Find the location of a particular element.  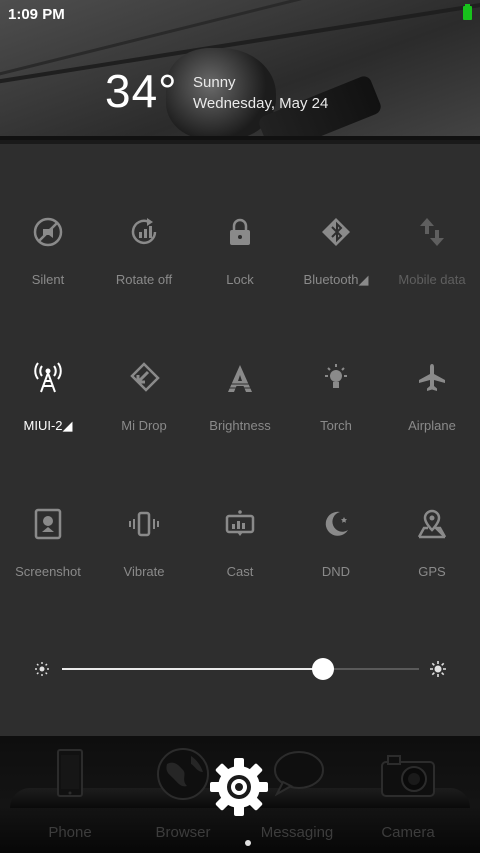

toggle-label: Mi Drop is located at coordinates (144, 425).